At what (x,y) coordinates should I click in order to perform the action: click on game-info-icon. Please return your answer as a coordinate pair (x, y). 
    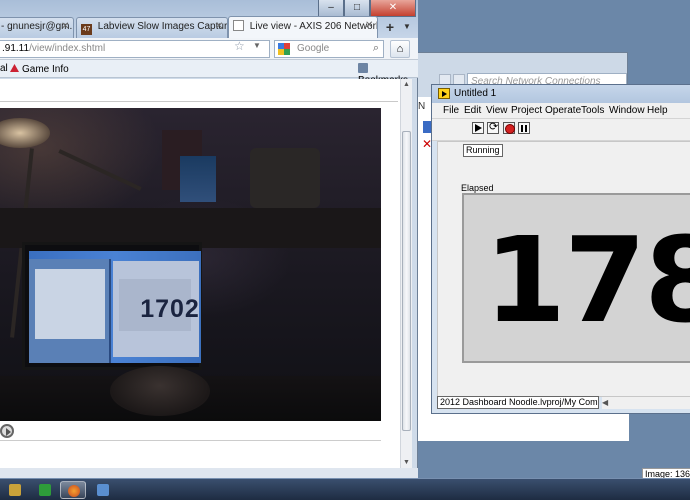
    Looking at the image, I should click on (14, 68).